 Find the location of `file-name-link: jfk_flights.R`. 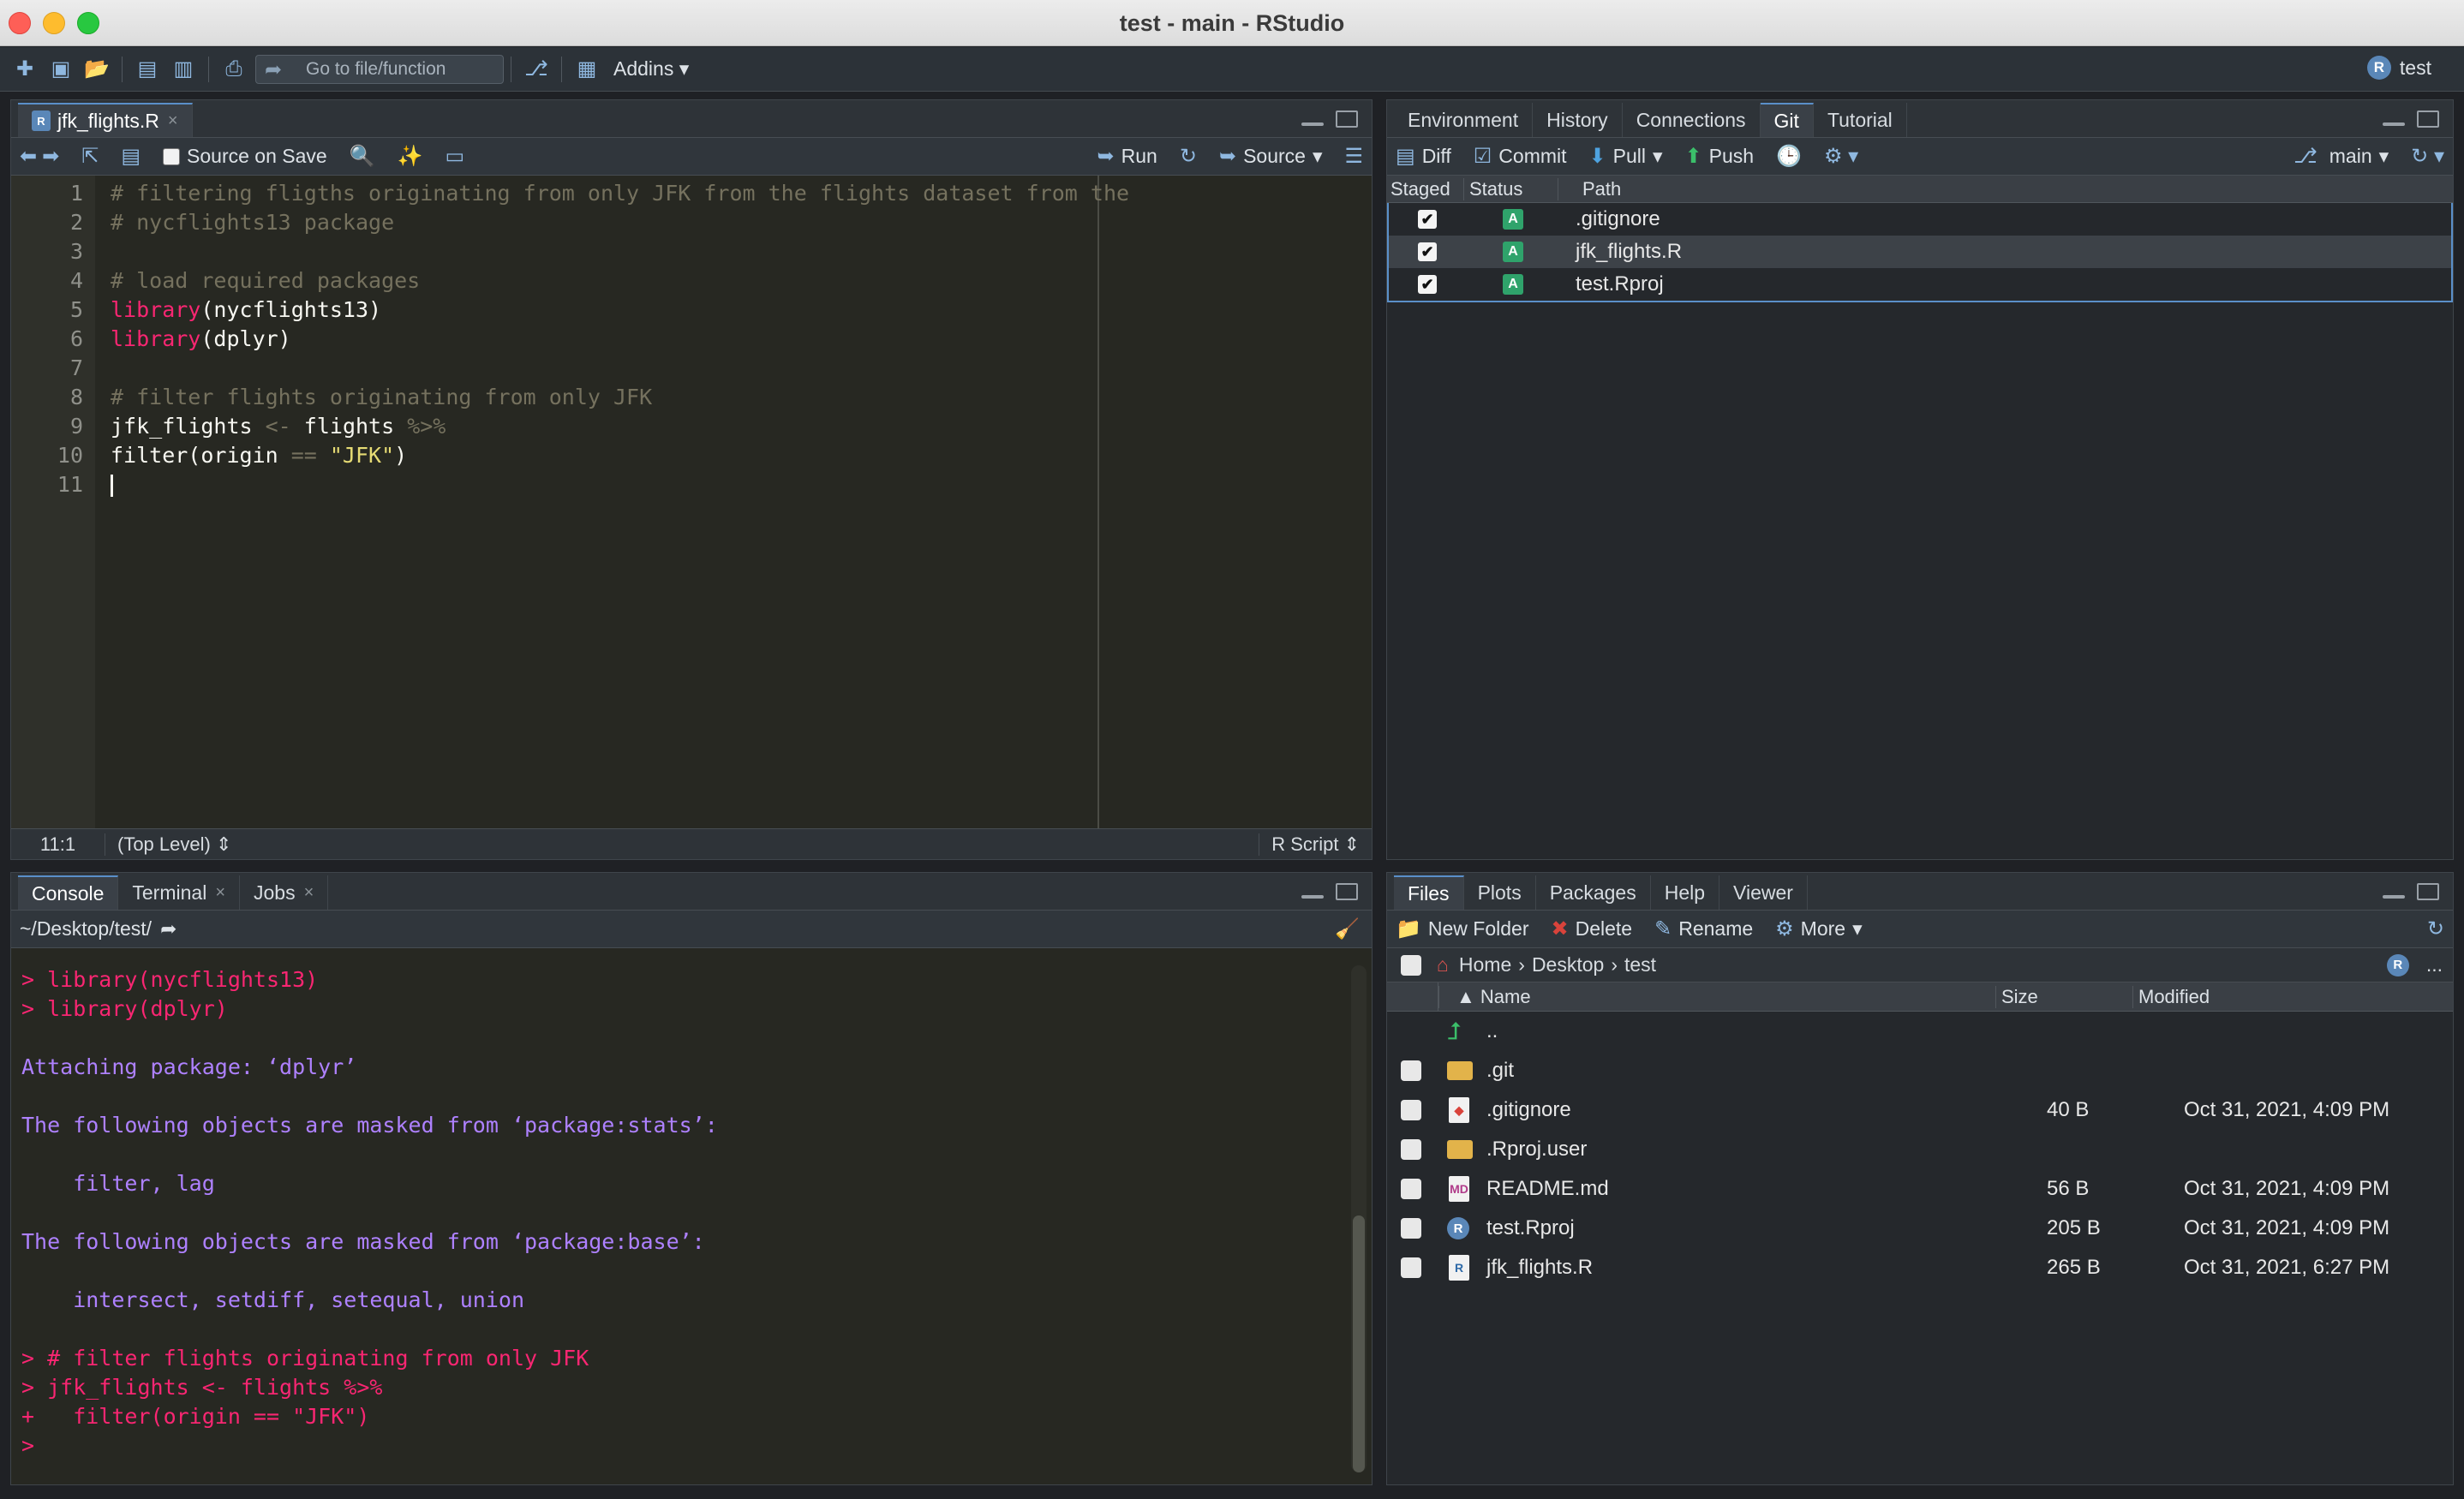

file-name-link: jfk_flights.R is located at coordinates (1539, 1268).